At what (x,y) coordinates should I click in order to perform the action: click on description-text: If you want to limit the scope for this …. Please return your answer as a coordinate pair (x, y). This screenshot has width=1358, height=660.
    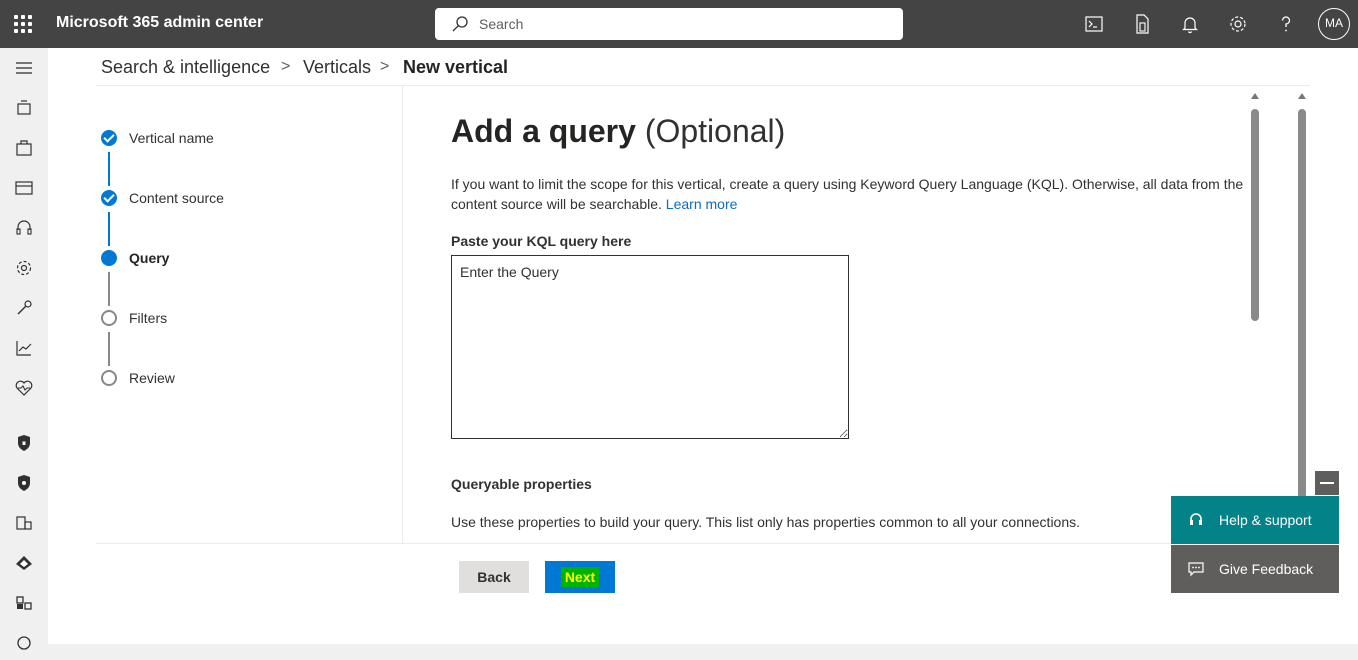
    Looking at the image, I should click on (847, 194).